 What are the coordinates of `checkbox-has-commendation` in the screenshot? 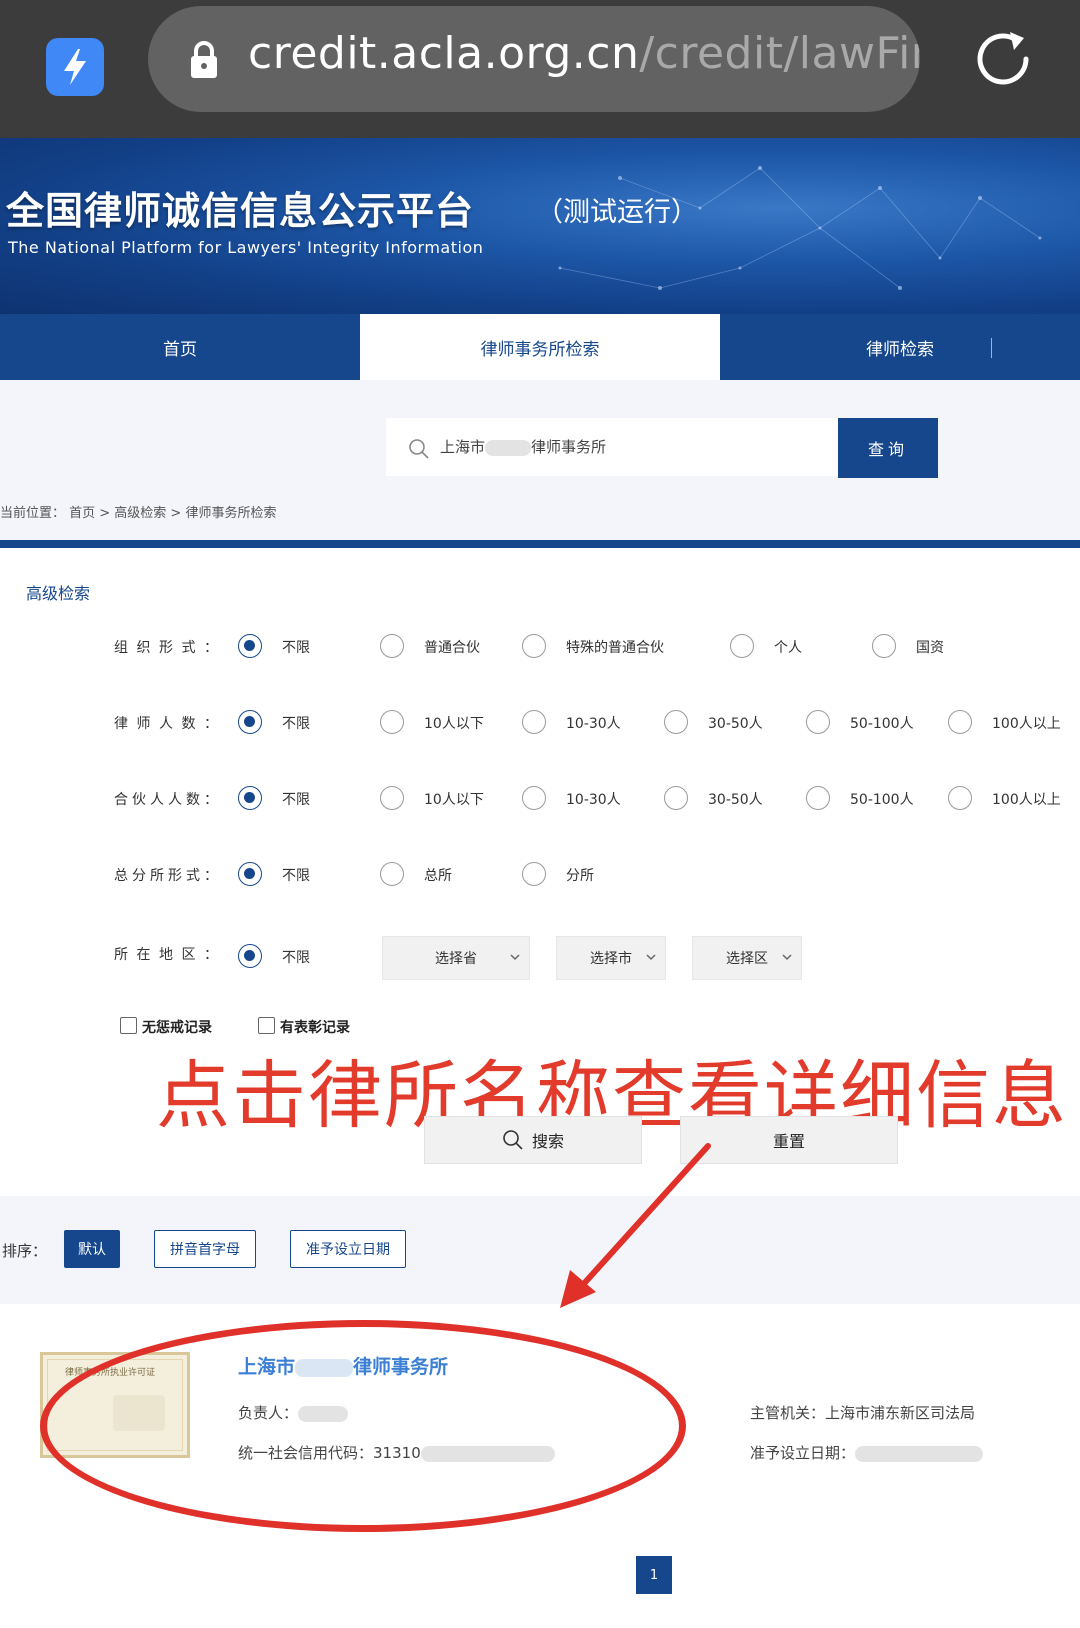 It's located at (266, 1025).